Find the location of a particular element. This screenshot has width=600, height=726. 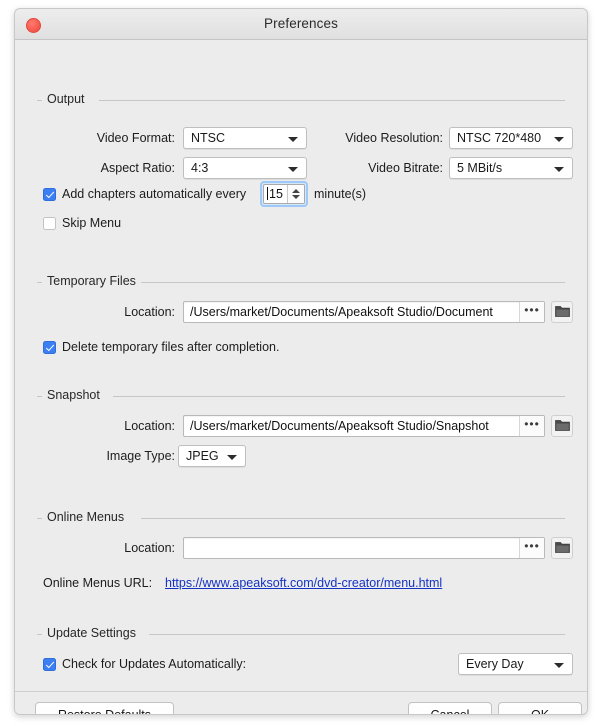

temp-location-browse-dots-button: ••• is located at coordinates (531, 312).